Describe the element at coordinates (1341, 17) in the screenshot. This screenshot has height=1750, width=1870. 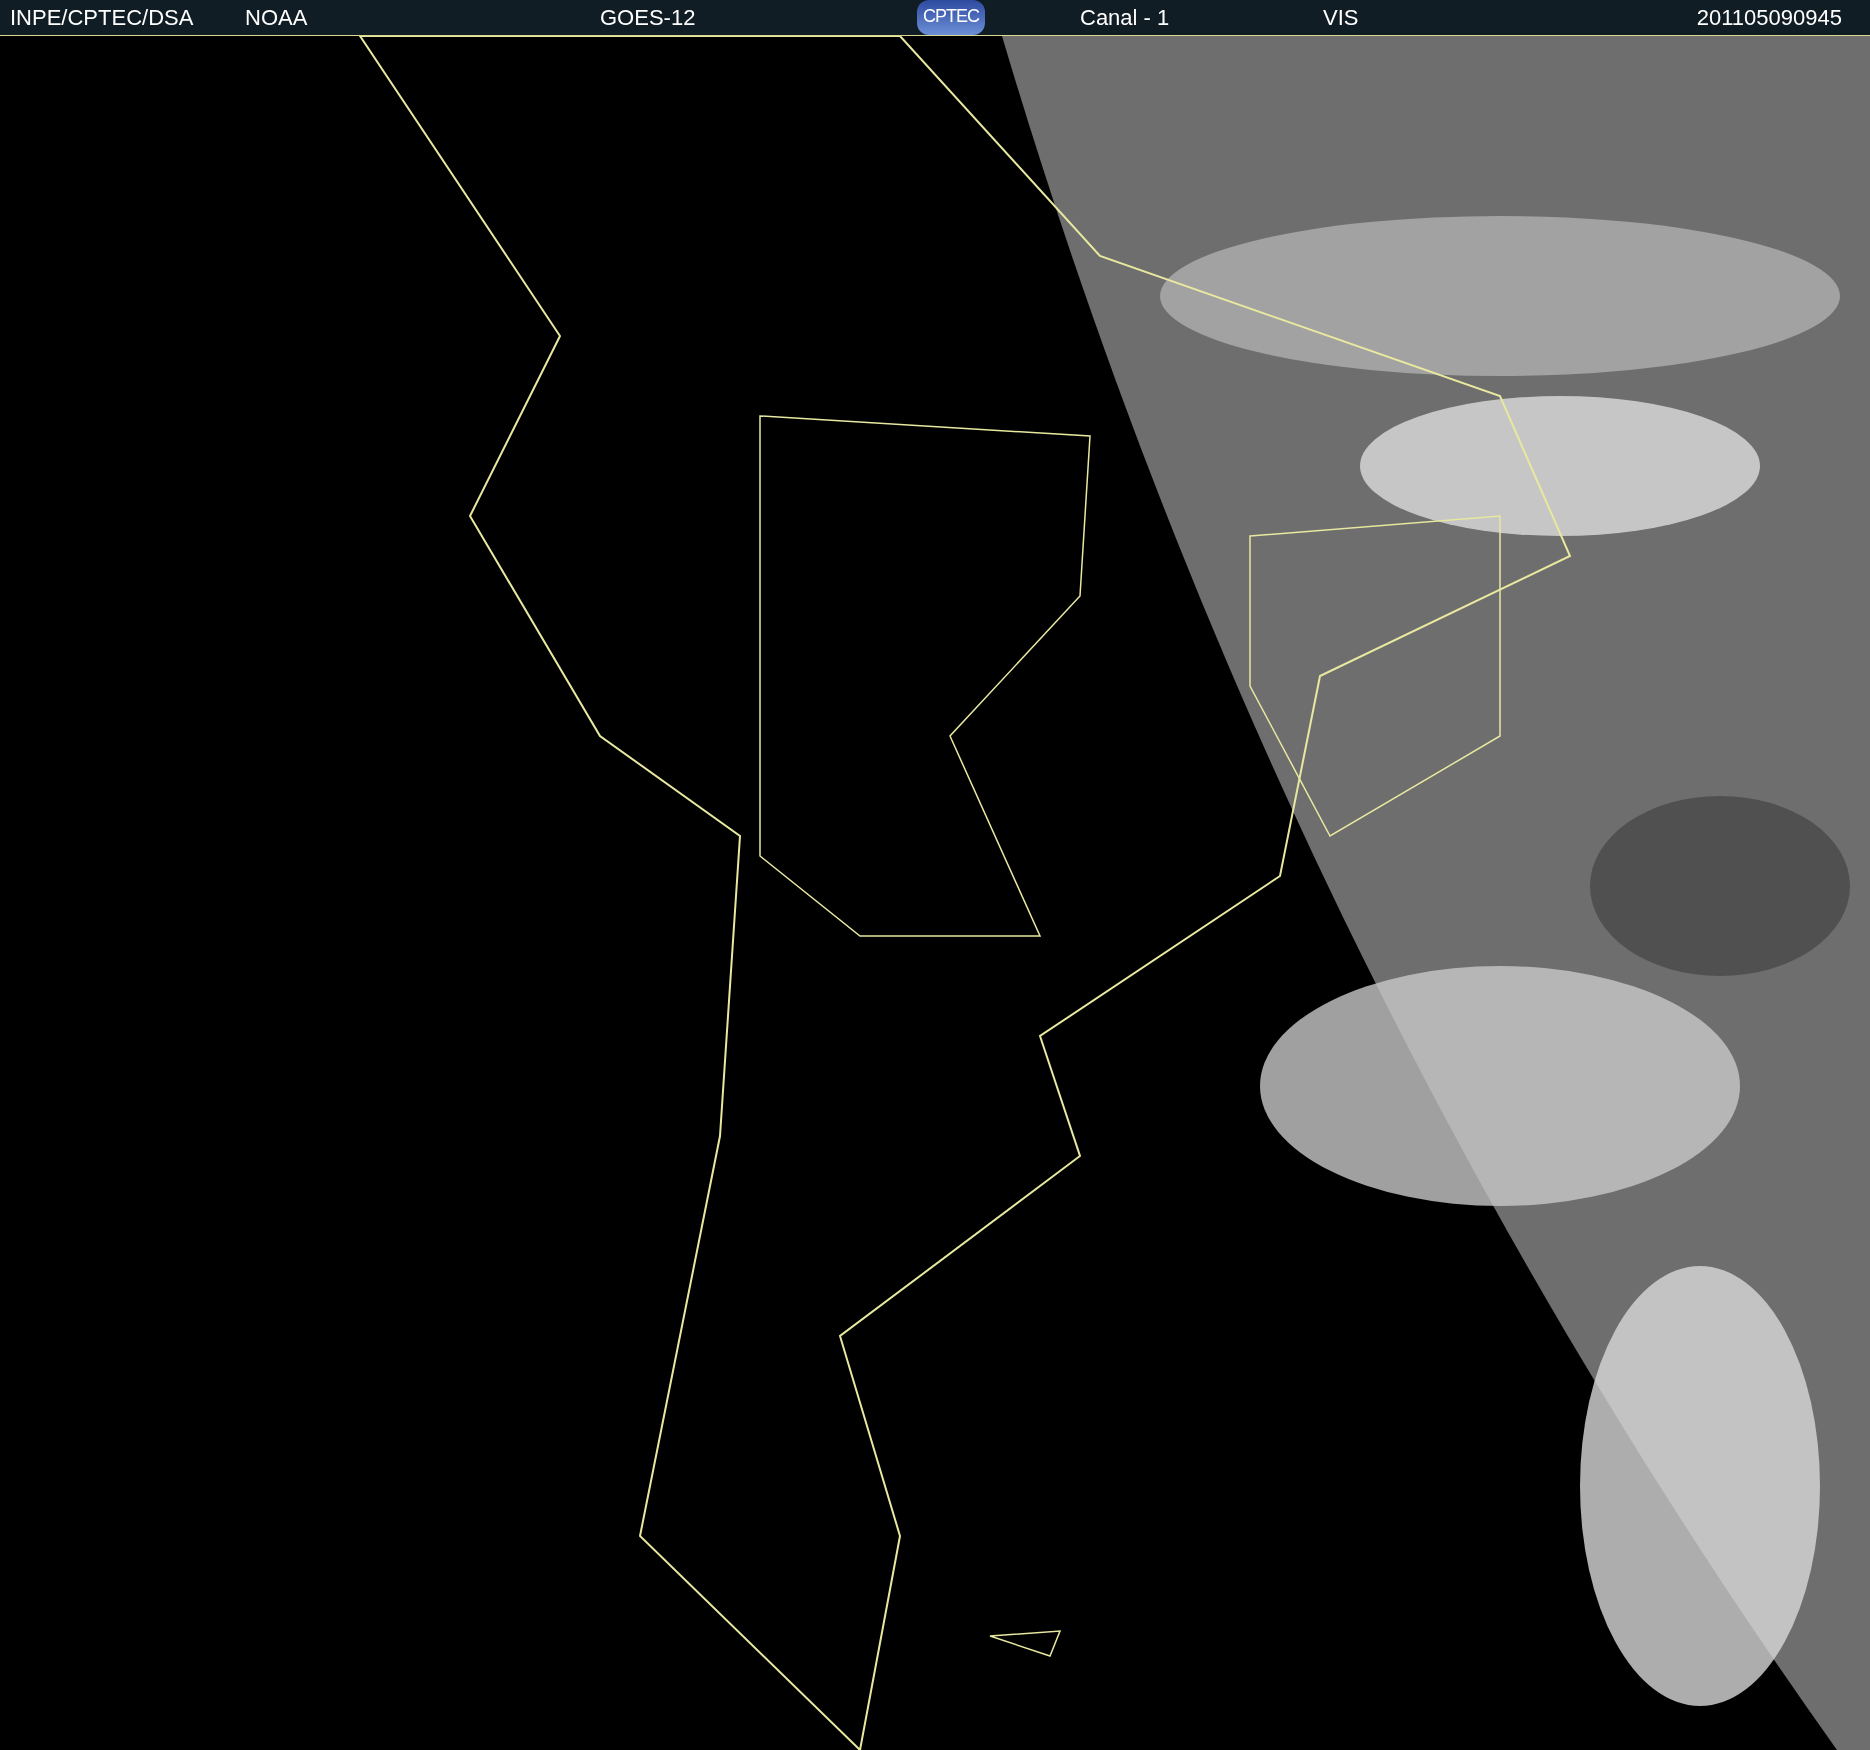
I see `band-label: VIS` at that location.